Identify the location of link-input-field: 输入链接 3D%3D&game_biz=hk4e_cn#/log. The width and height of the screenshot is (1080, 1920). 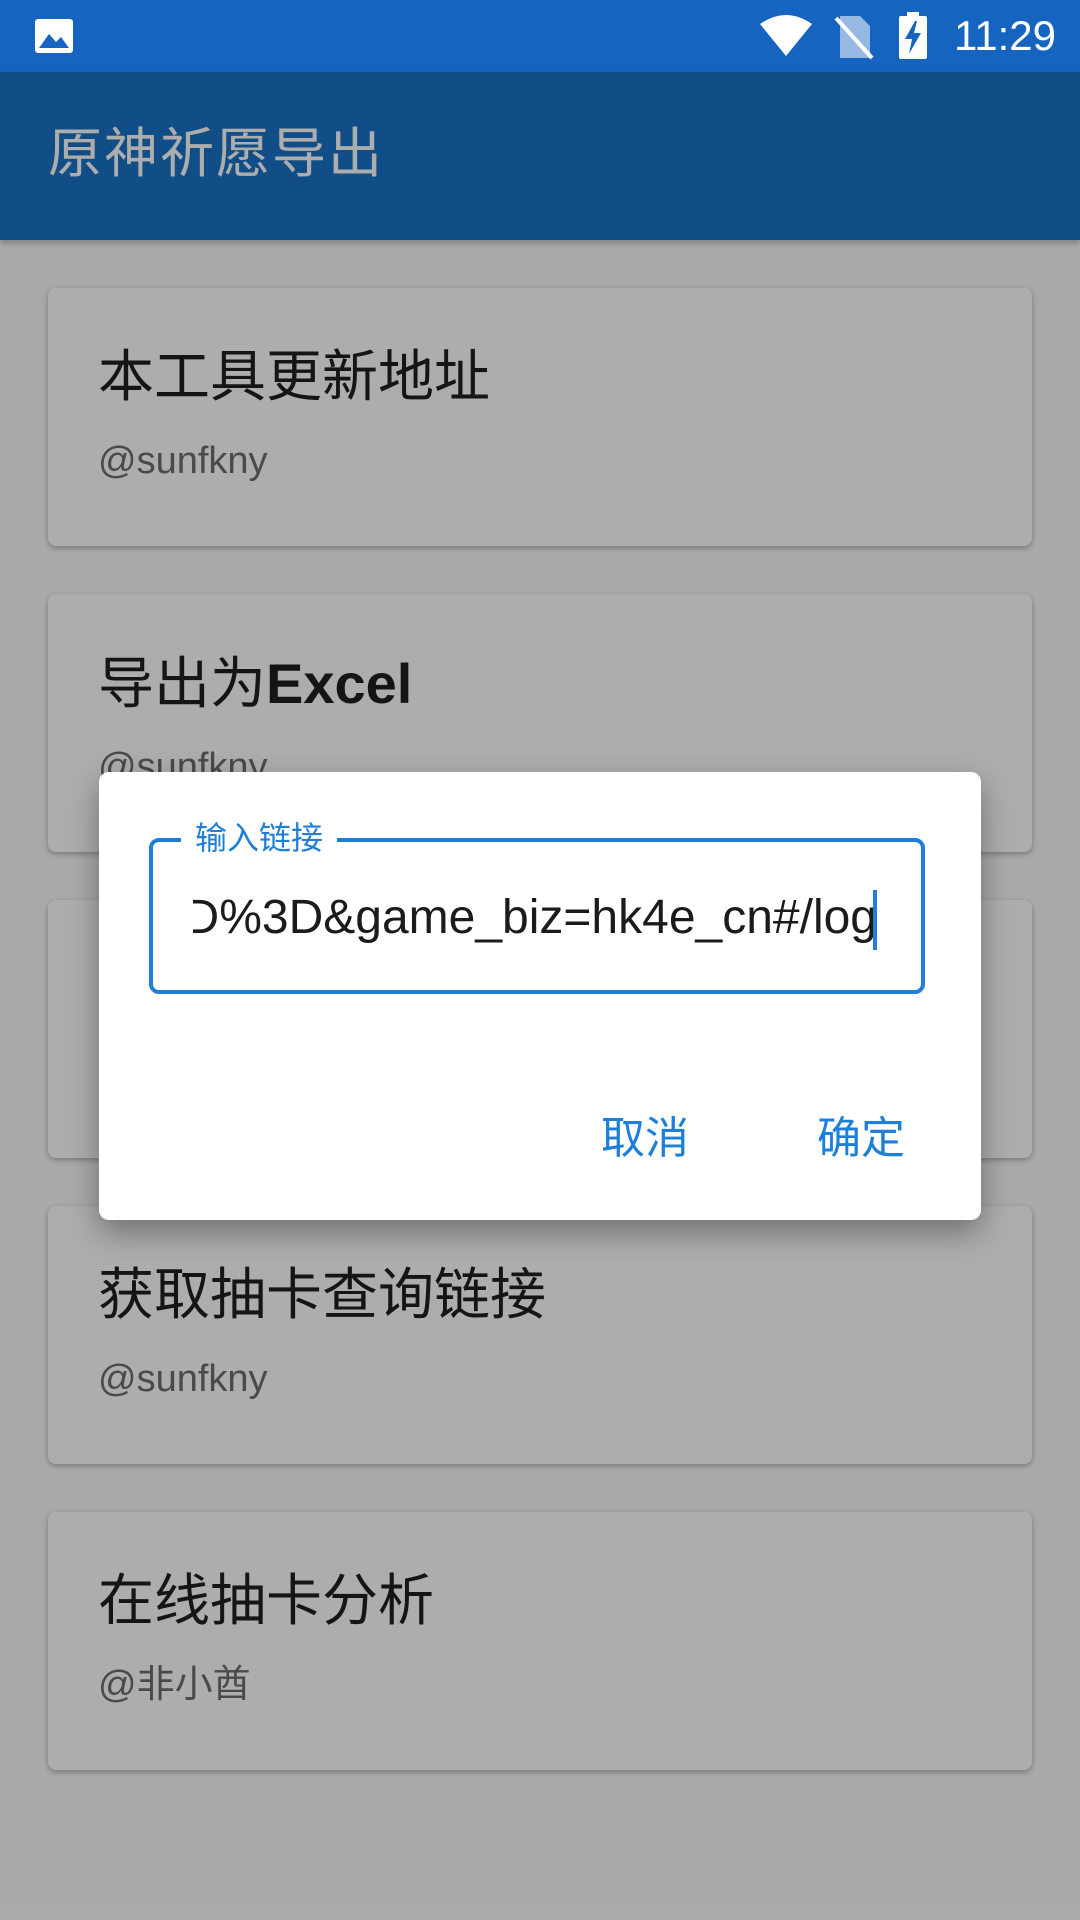
(537, 906).